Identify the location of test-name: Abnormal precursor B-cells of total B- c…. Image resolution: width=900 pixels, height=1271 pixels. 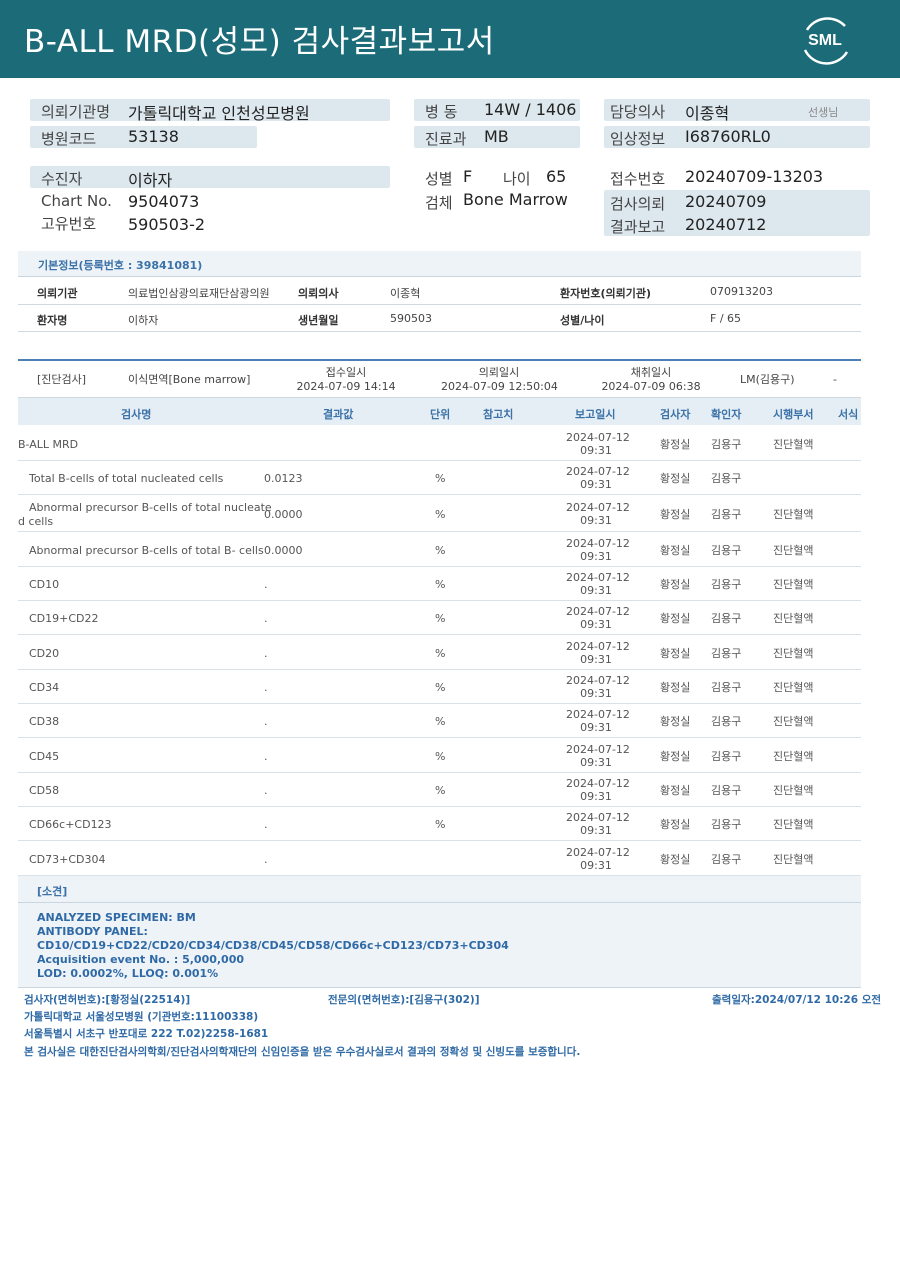
(146, 550).